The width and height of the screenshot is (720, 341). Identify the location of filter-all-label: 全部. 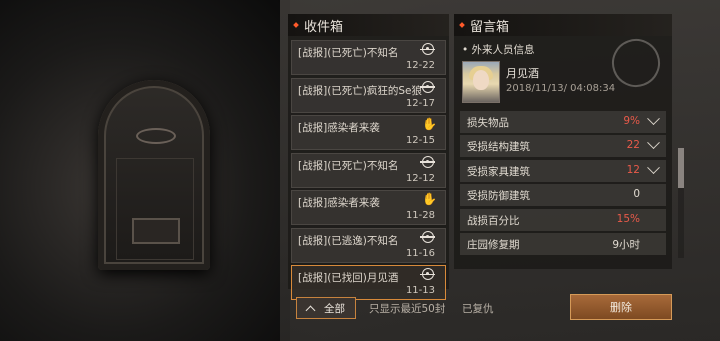
(334, 308).